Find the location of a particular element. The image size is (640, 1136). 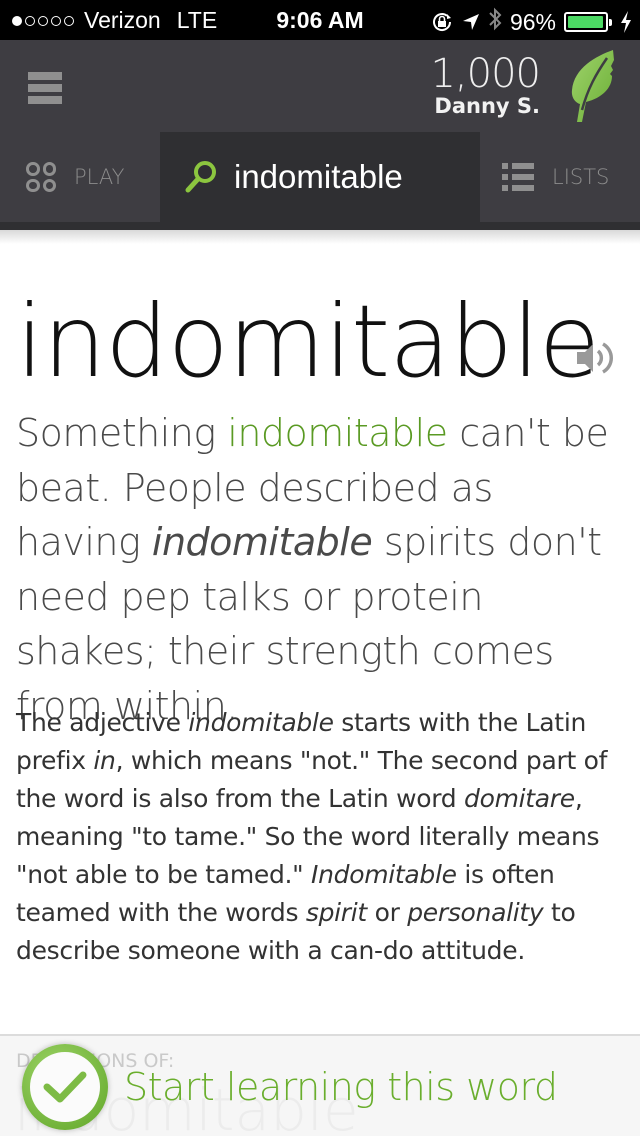

checkmark-icon is located at coordinates (65, 1087).